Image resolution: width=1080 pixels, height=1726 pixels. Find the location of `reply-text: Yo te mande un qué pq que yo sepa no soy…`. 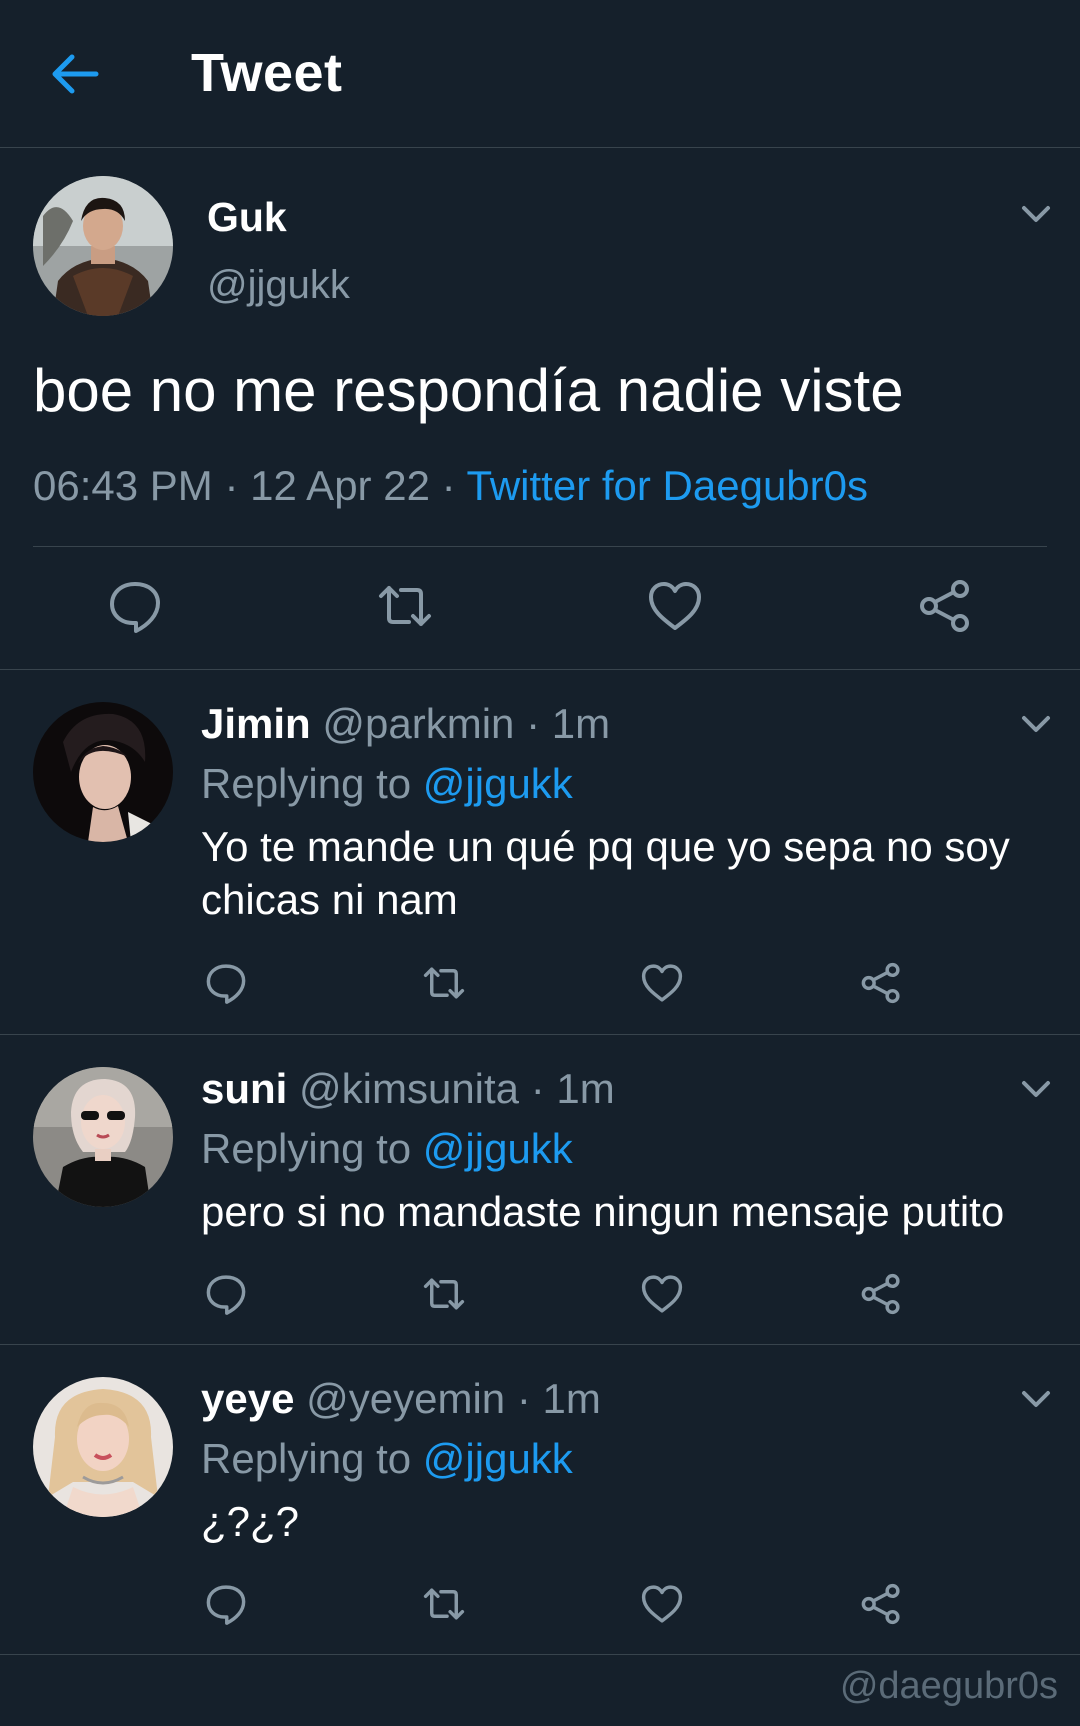

reply-text: Yo te mande un qué pq que yo sepa no soy… is located at coordinates (605, 873).